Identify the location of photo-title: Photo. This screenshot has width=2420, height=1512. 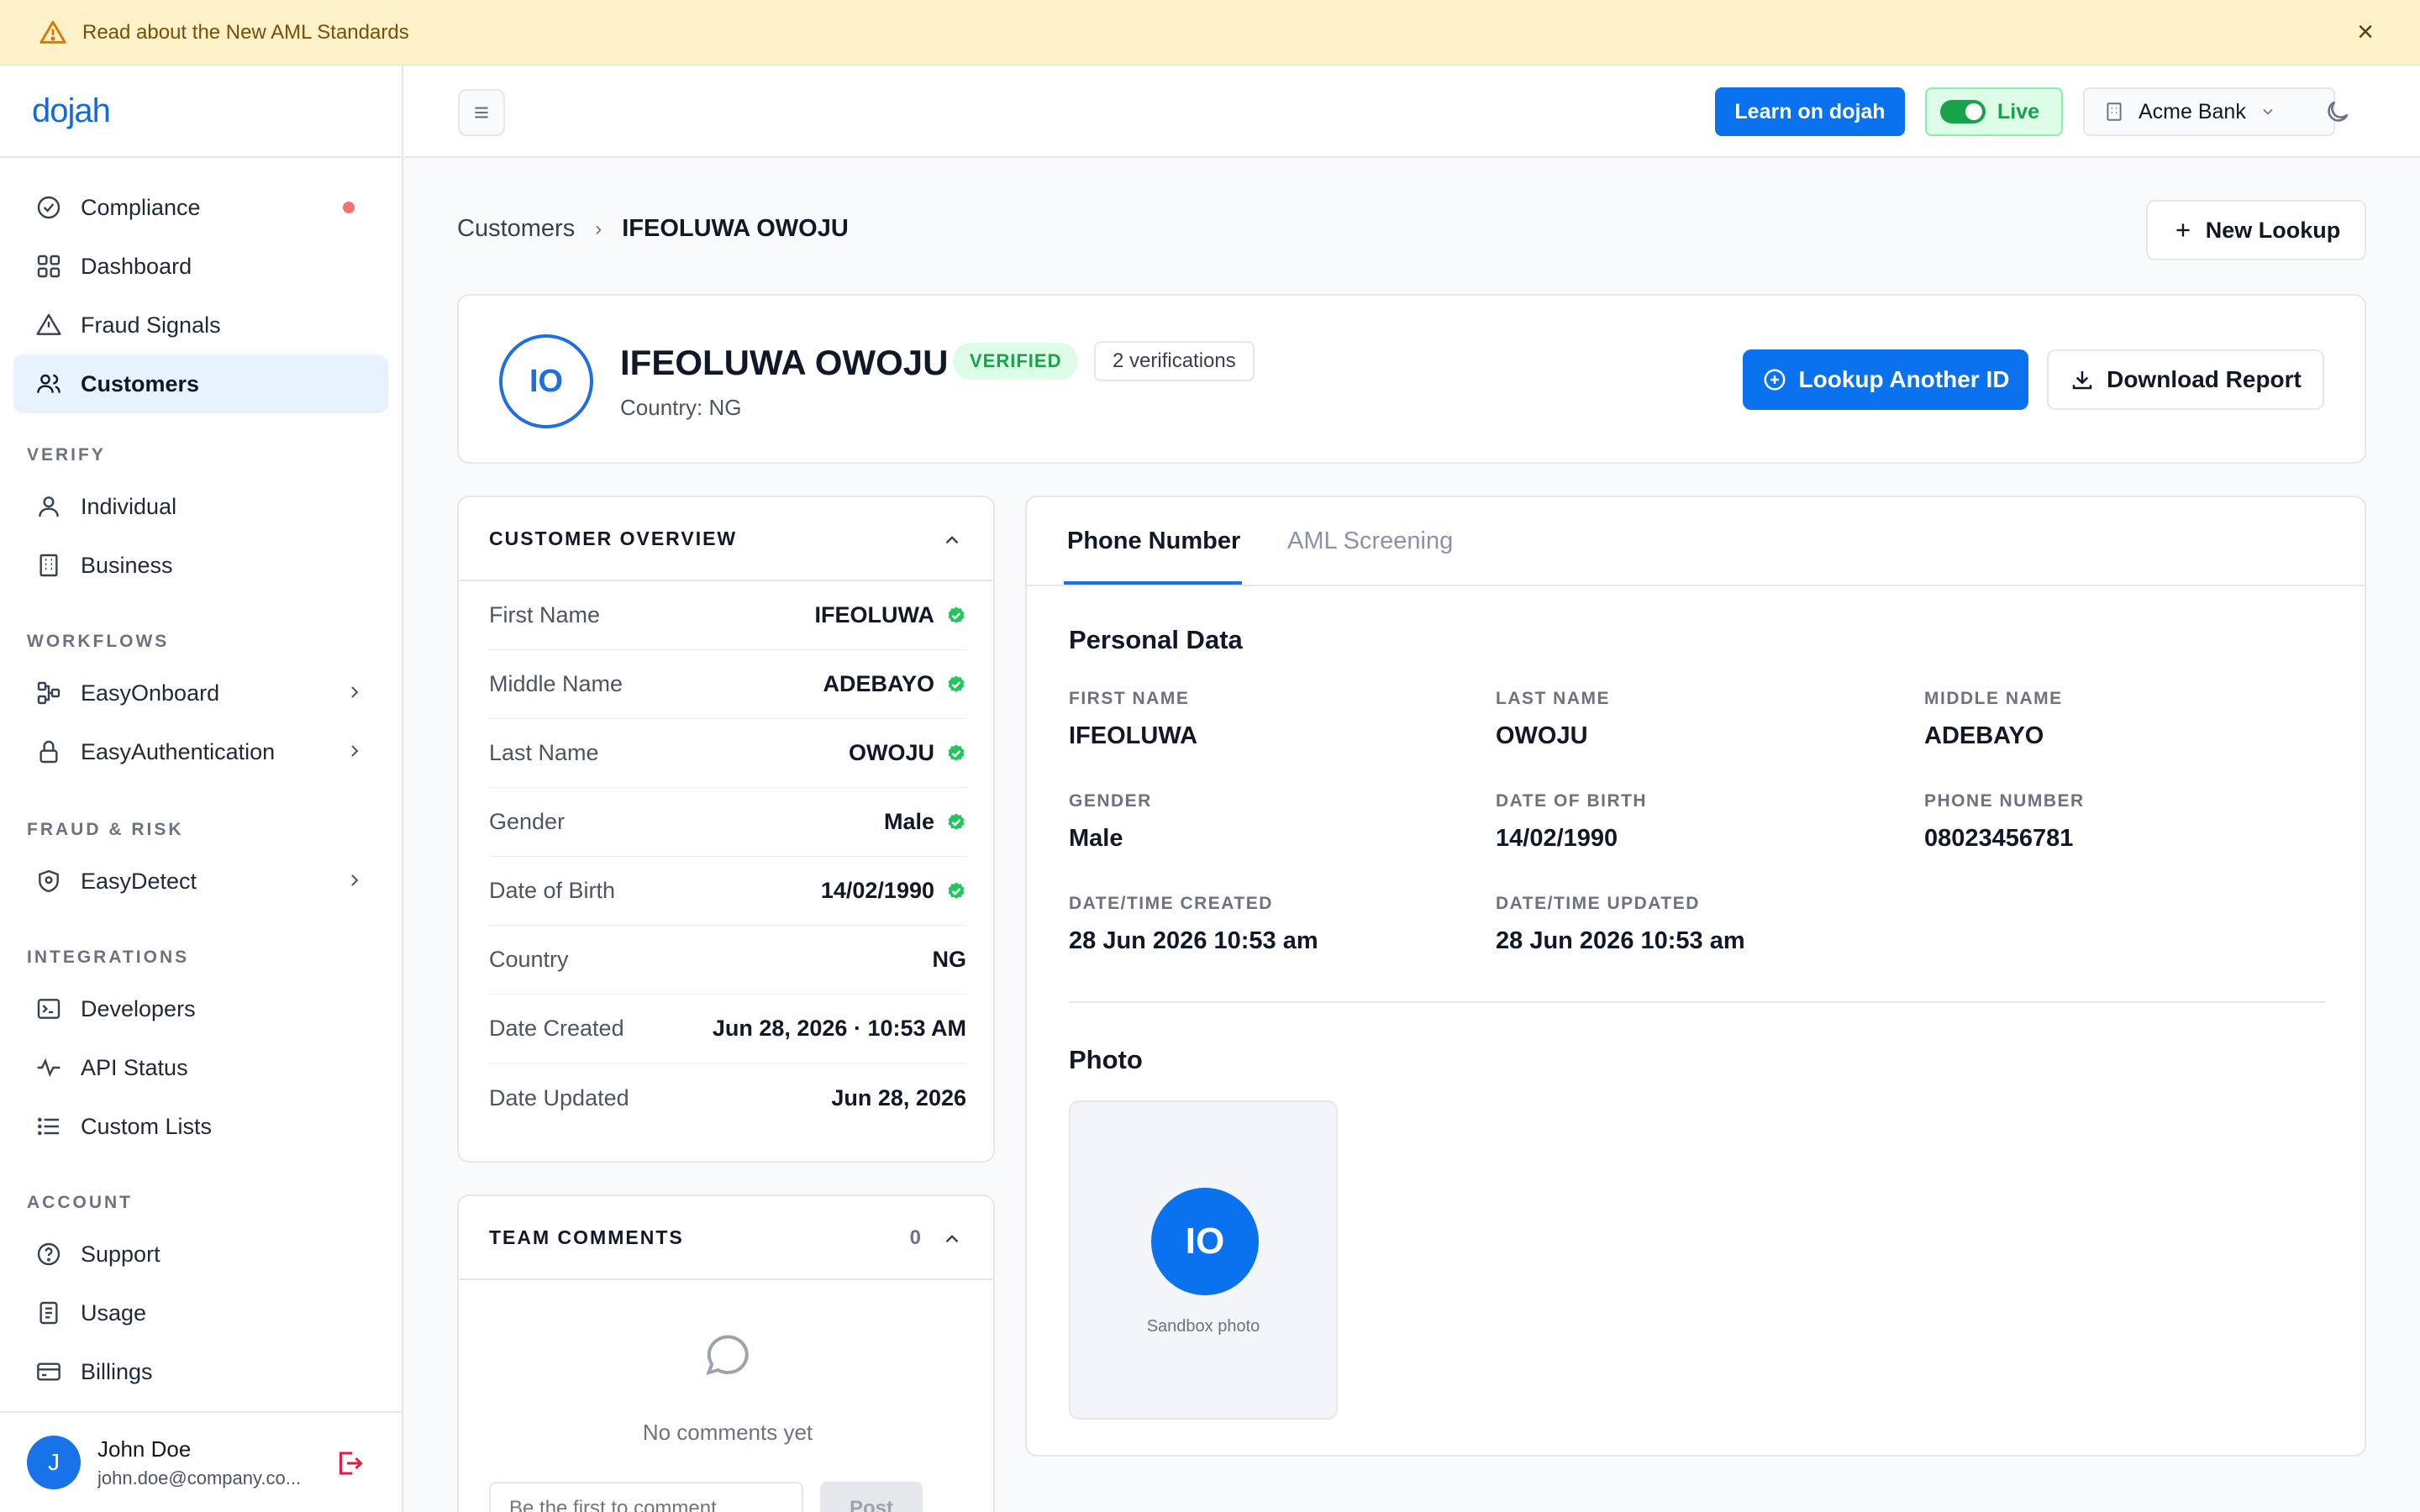
(1106, 1059).